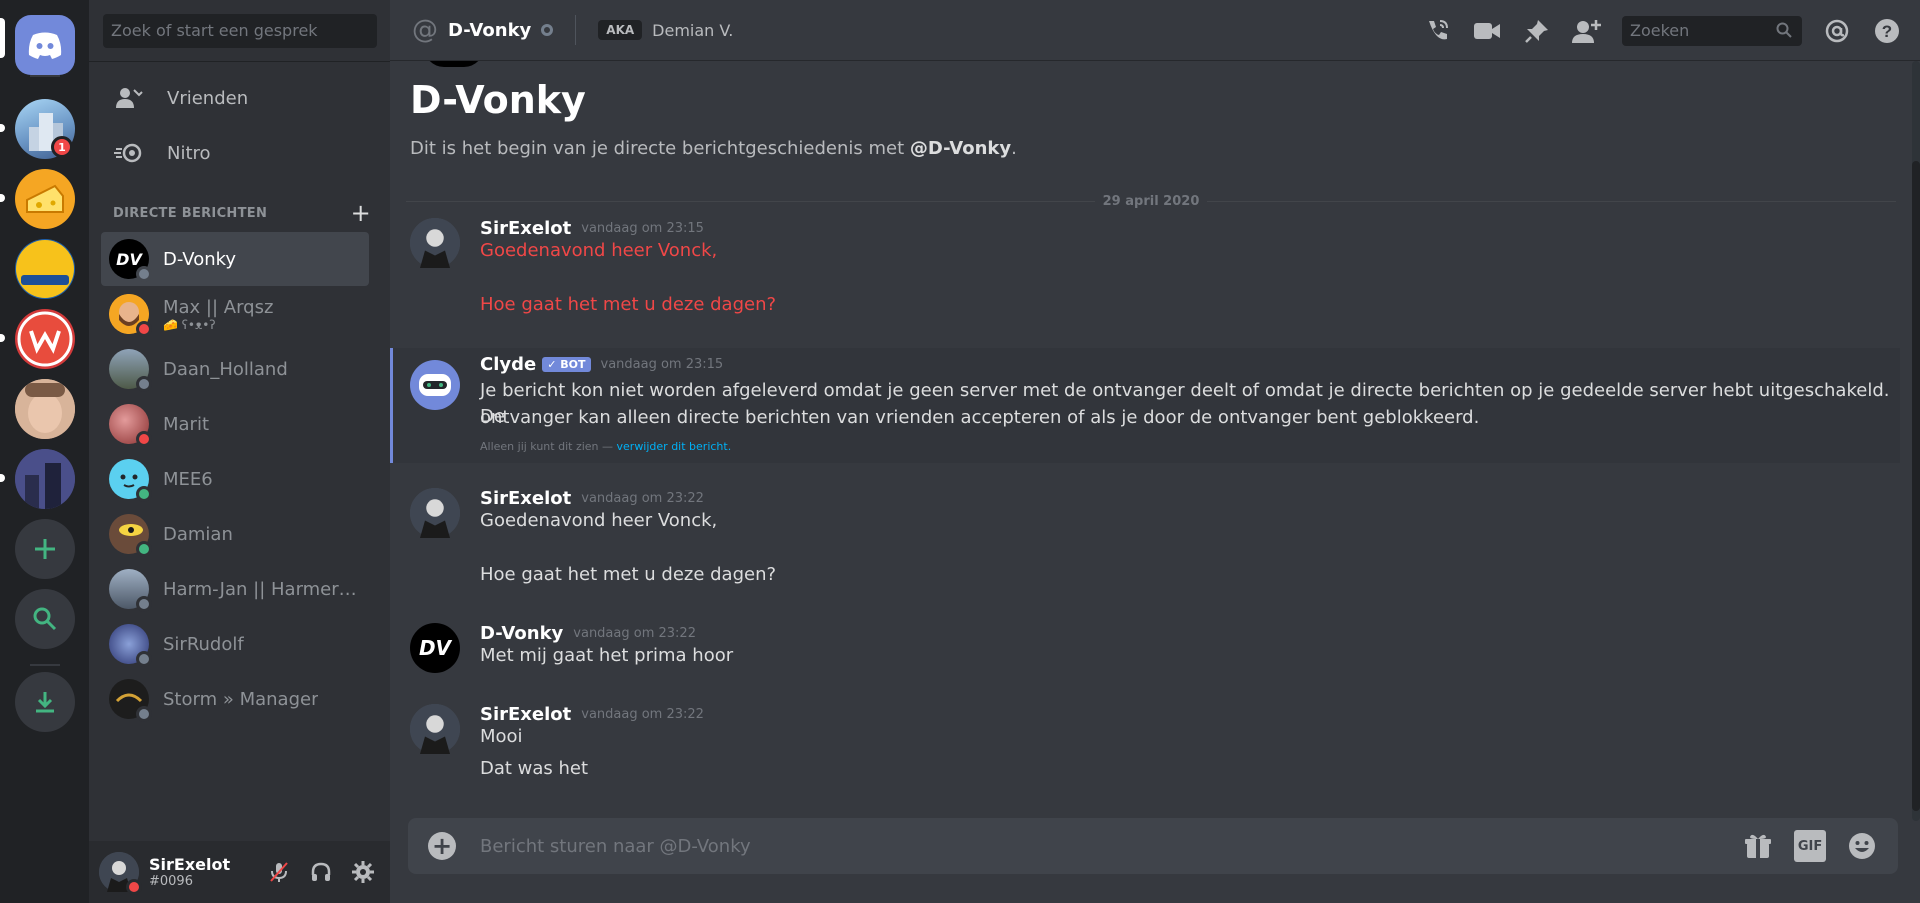  What do you see at coordinates (501, 736) in the screenshot?
I see `message-text: Mooi` at bounding box center [501, 736].